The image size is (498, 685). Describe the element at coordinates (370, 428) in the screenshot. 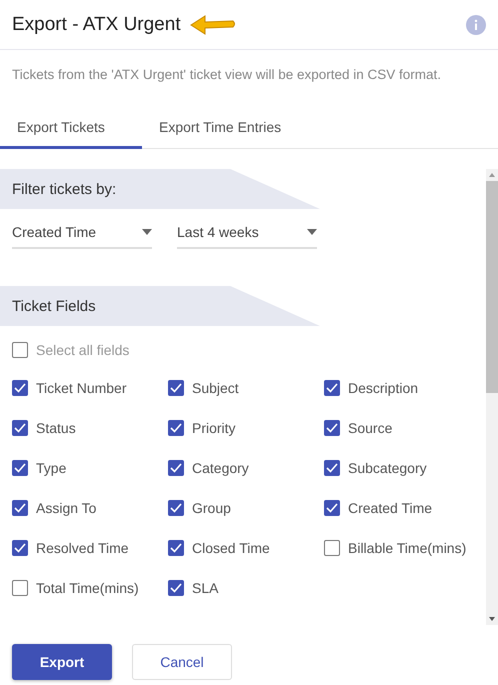

I see `checkbox-label: Source` at that location.